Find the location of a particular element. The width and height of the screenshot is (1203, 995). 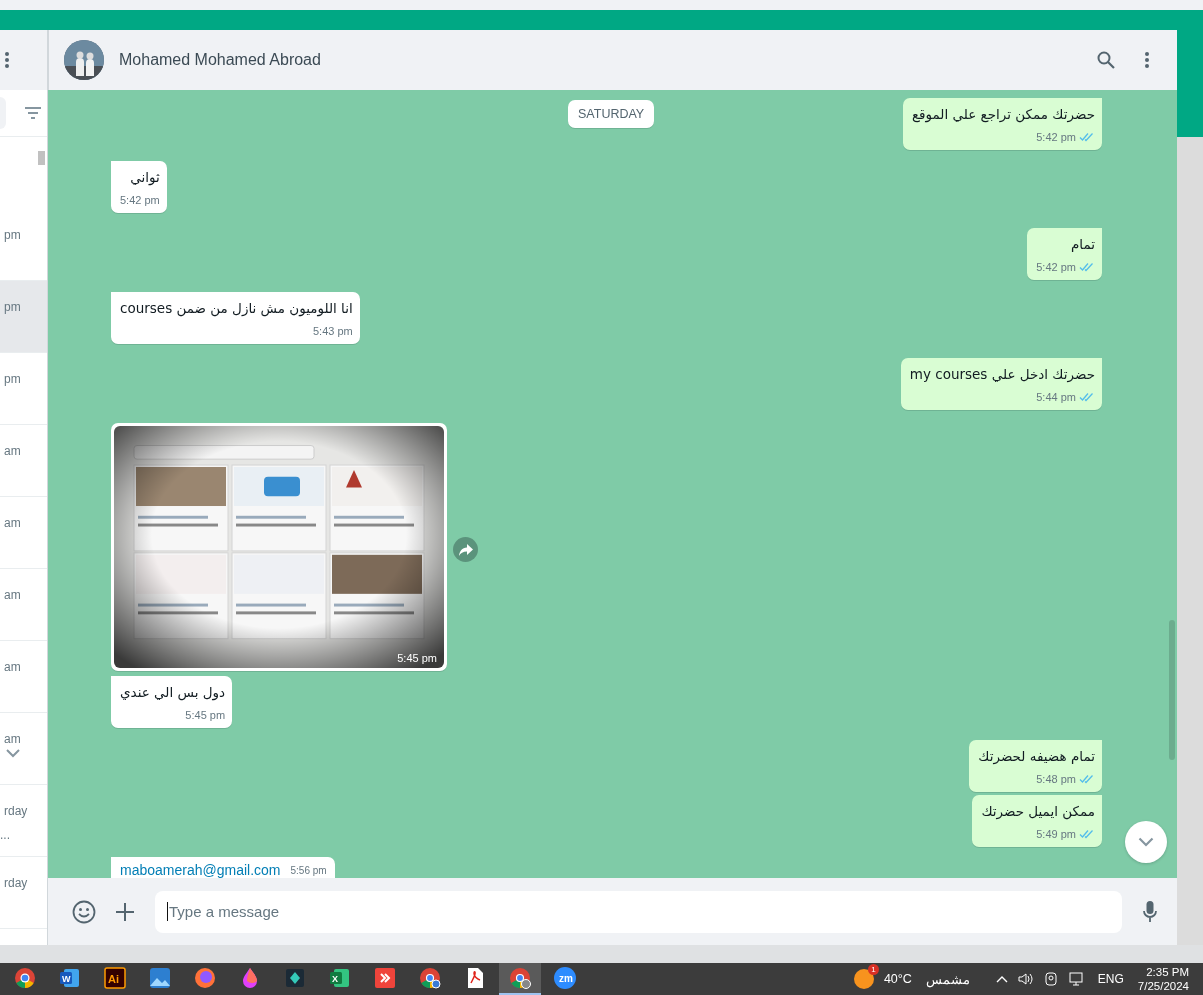

camera-icon is located at coordinates (1050, 979).